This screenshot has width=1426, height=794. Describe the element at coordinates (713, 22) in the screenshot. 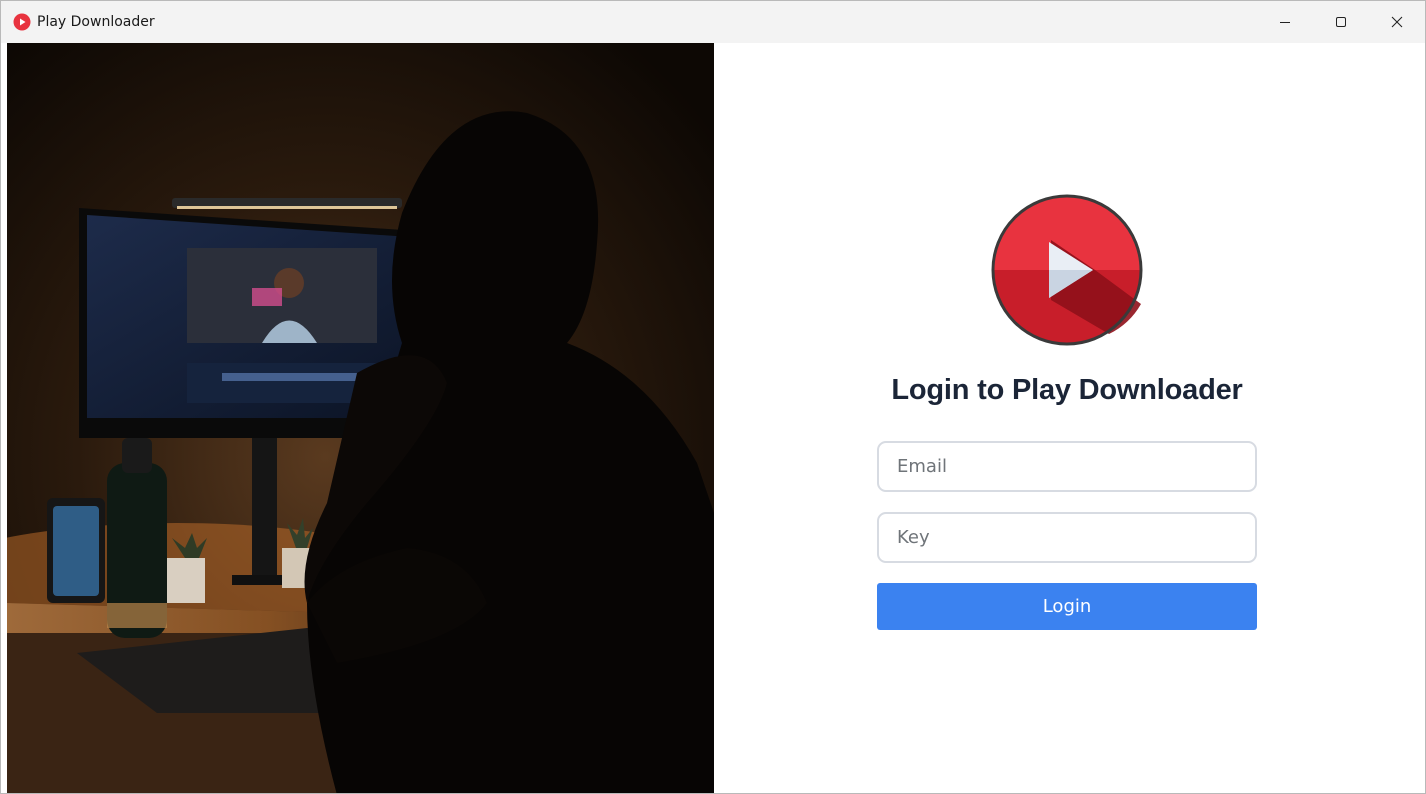

I see `title-bar: Play Downloader` at that location.